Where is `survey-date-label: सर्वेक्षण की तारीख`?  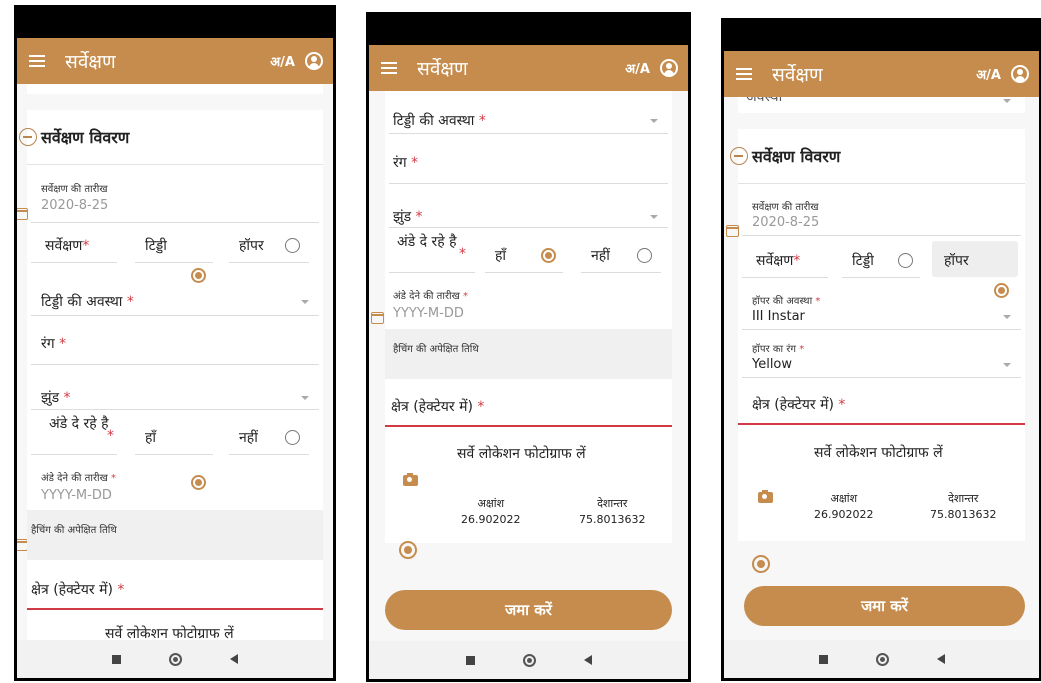 survey-date-label: सर्वेक्षण की तारीख is located at coordinates (74, 189).